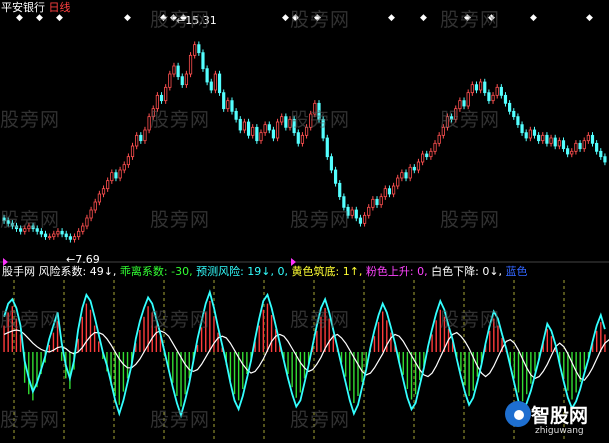 This screenshot has width=609, height=443. What do you see at coordinates (79, 271) in the screenshot?
I see `indicator-legend-item: 风险系数: 49↓,` at bounding box center [79, 271].